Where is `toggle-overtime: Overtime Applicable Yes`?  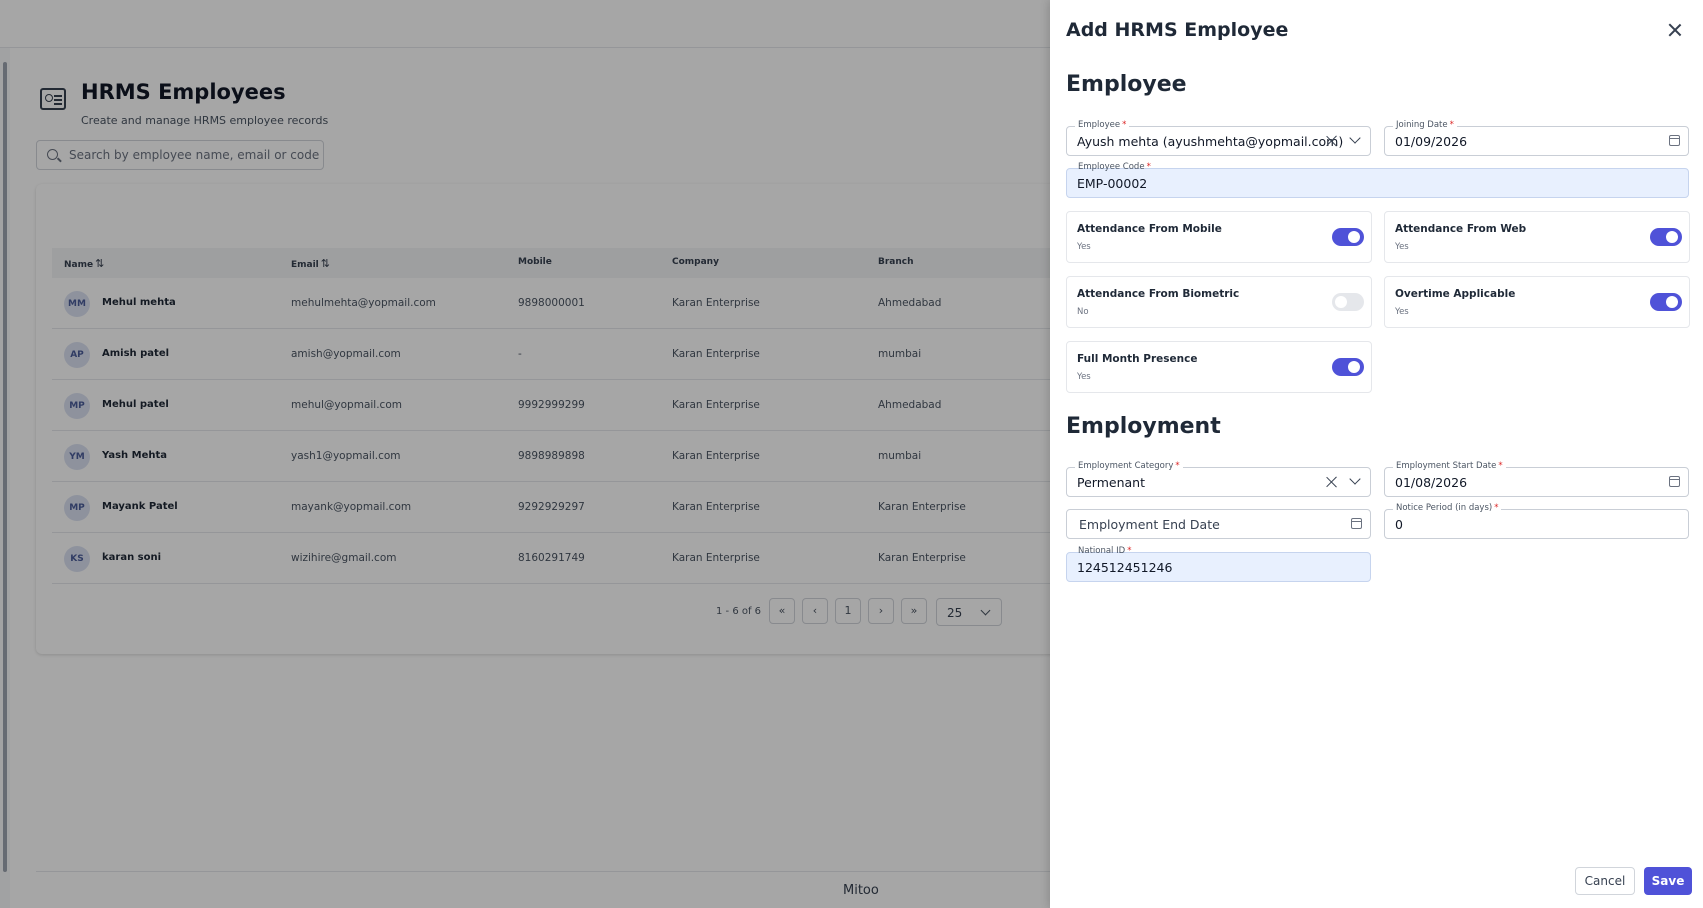 toggle-overtime: Overtime Applicable Yes is located at coordinates (1537, 302).